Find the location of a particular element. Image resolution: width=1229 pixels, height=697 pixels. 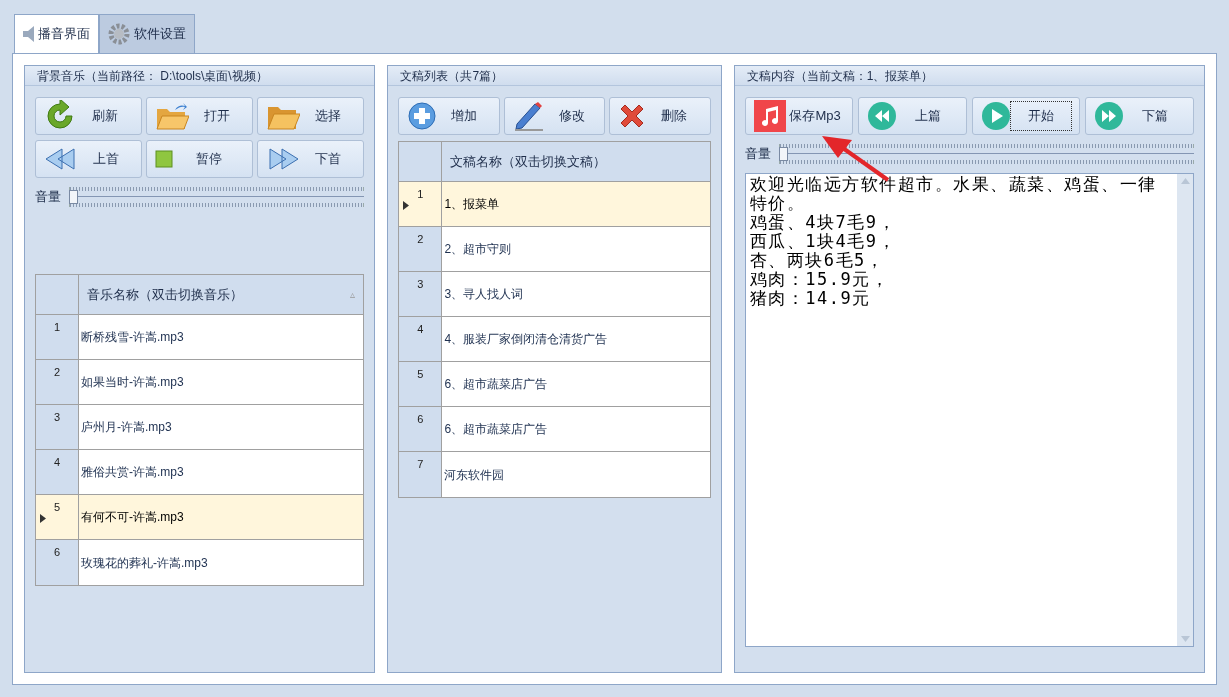

toolbar-button: 下篇 is located at coordinates (1139, 116).